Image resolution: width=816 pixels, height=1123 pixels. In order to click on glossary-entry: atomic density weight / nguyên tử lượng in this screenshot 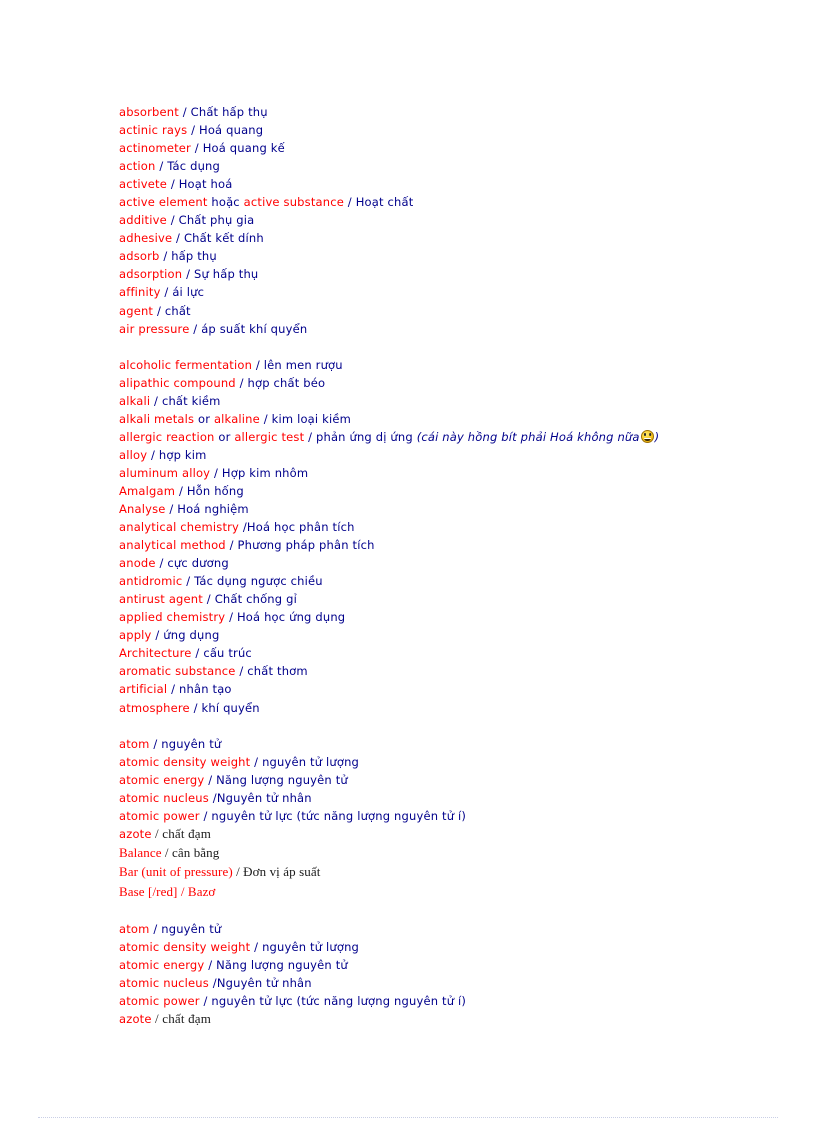, I will do `click(419, 947)`.